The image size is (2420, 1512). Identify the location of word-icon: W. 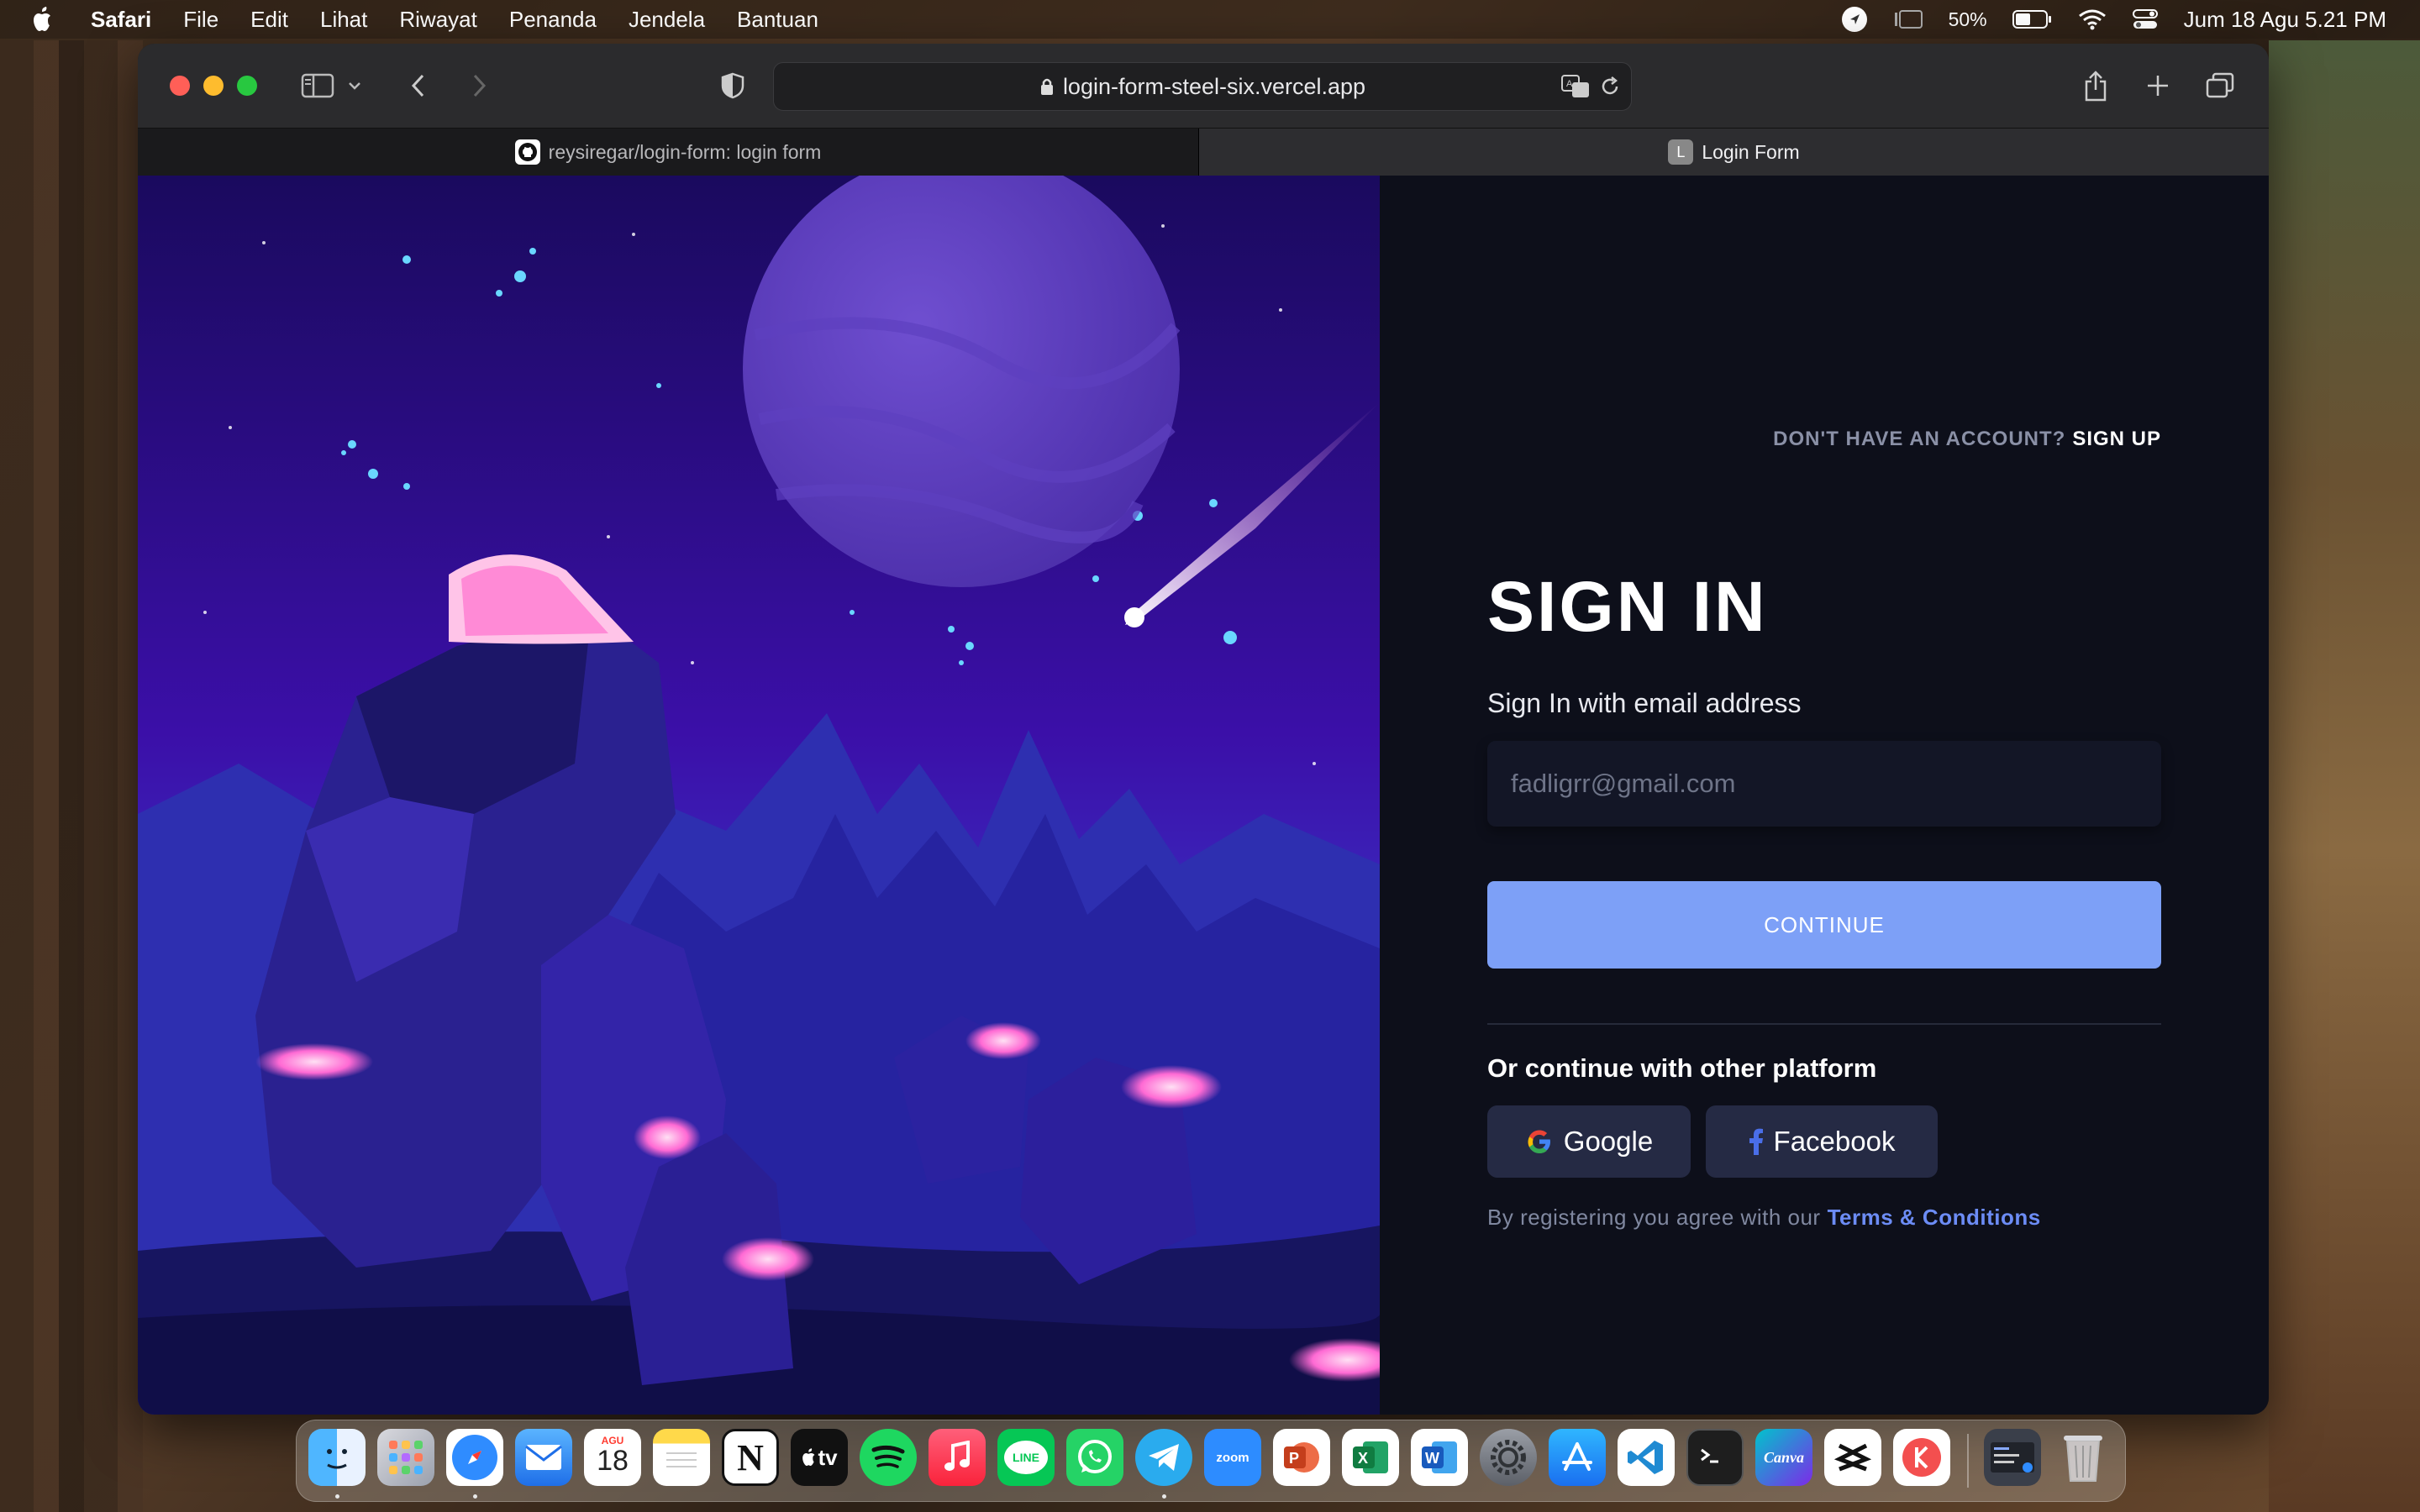
(1439, 1457).